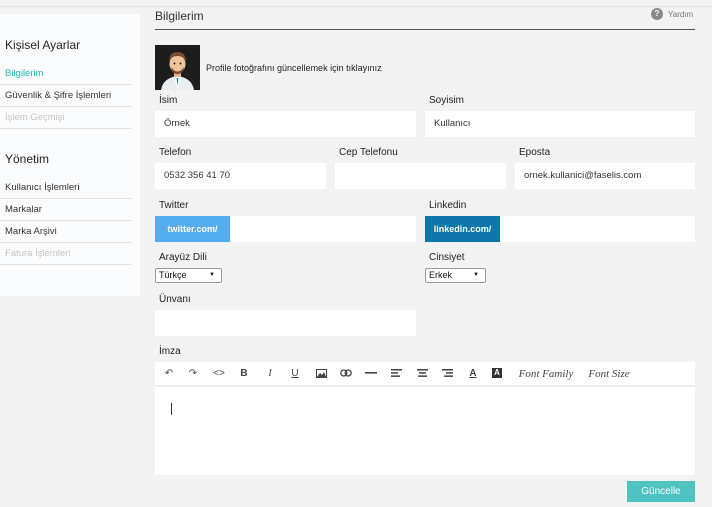  What do you see at coordinates (321, 374) in the screenshot?
I see `image-icon` at bounding box center [321, 374].